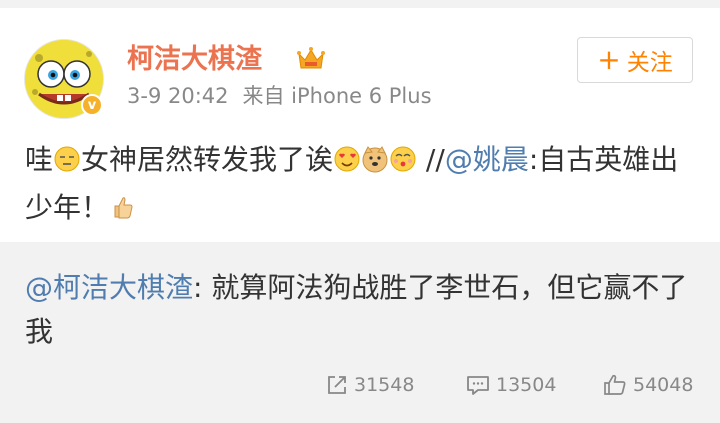 This screenshot has height=423, width=720. Describe the element at coordinates (67, 159) in the screenshot. I see `emoji-shy-icon` at that location.